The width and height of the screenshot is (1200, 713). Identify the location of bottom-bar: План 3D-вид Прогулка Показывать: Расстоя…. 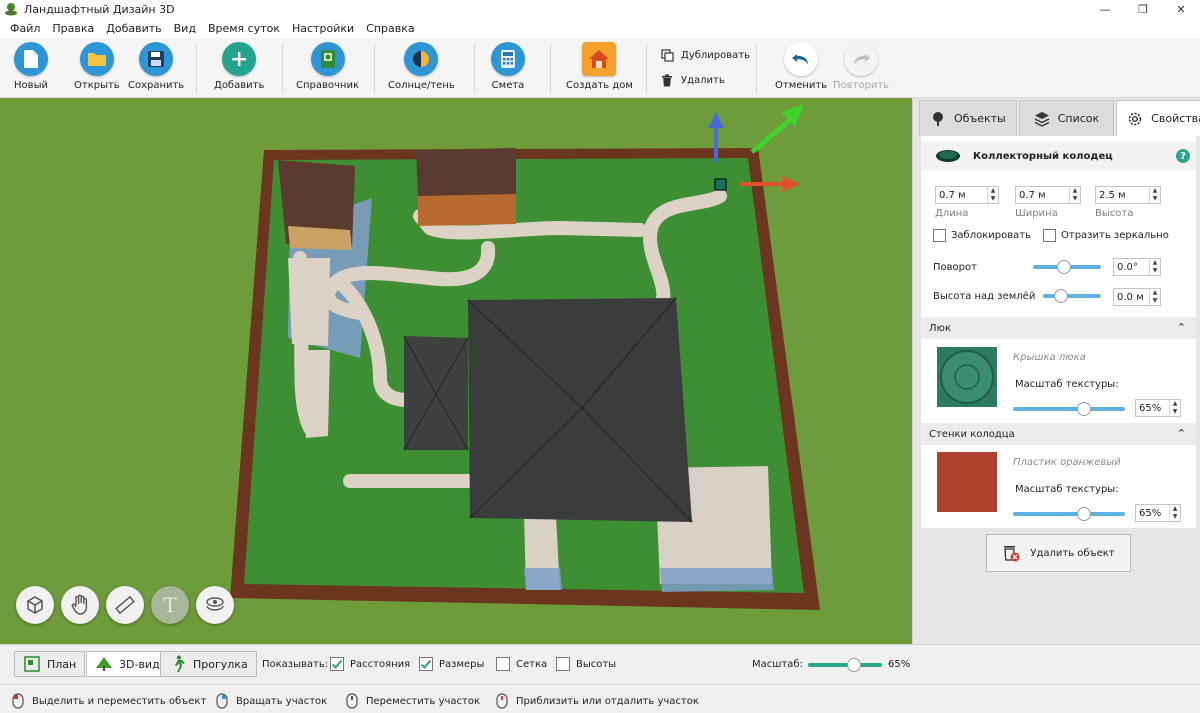
(600, 664).